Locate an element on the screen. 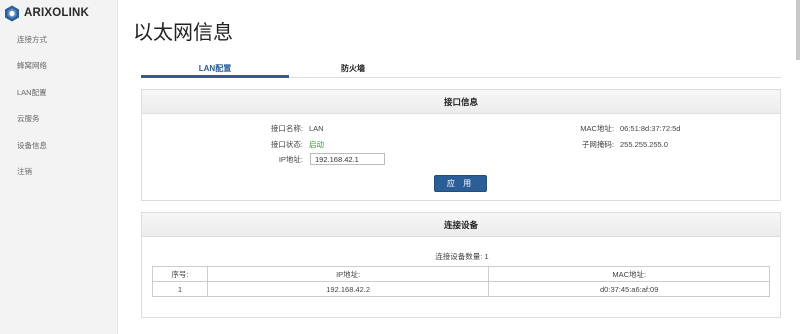  brand-logo: ARIXOLINK is located at coordinates (46, 13).